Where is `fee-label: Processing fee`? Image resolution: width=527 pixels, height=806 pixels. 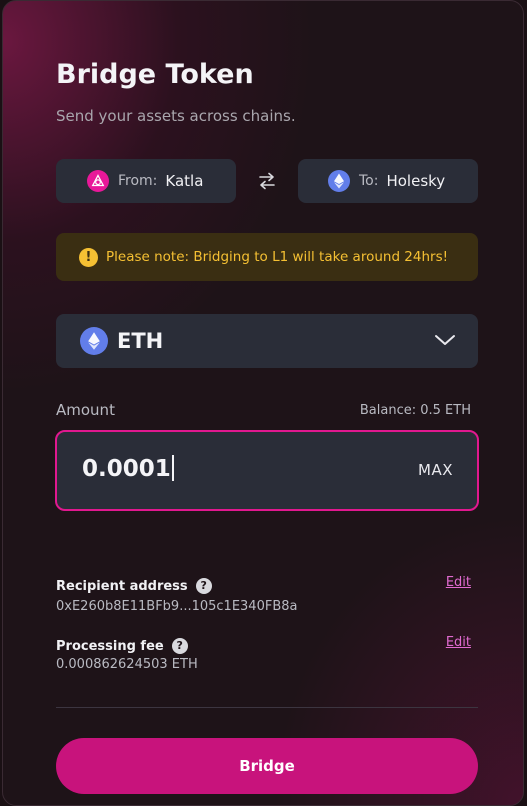
fee-label: Processing fee is located at coordinates (110, 646).